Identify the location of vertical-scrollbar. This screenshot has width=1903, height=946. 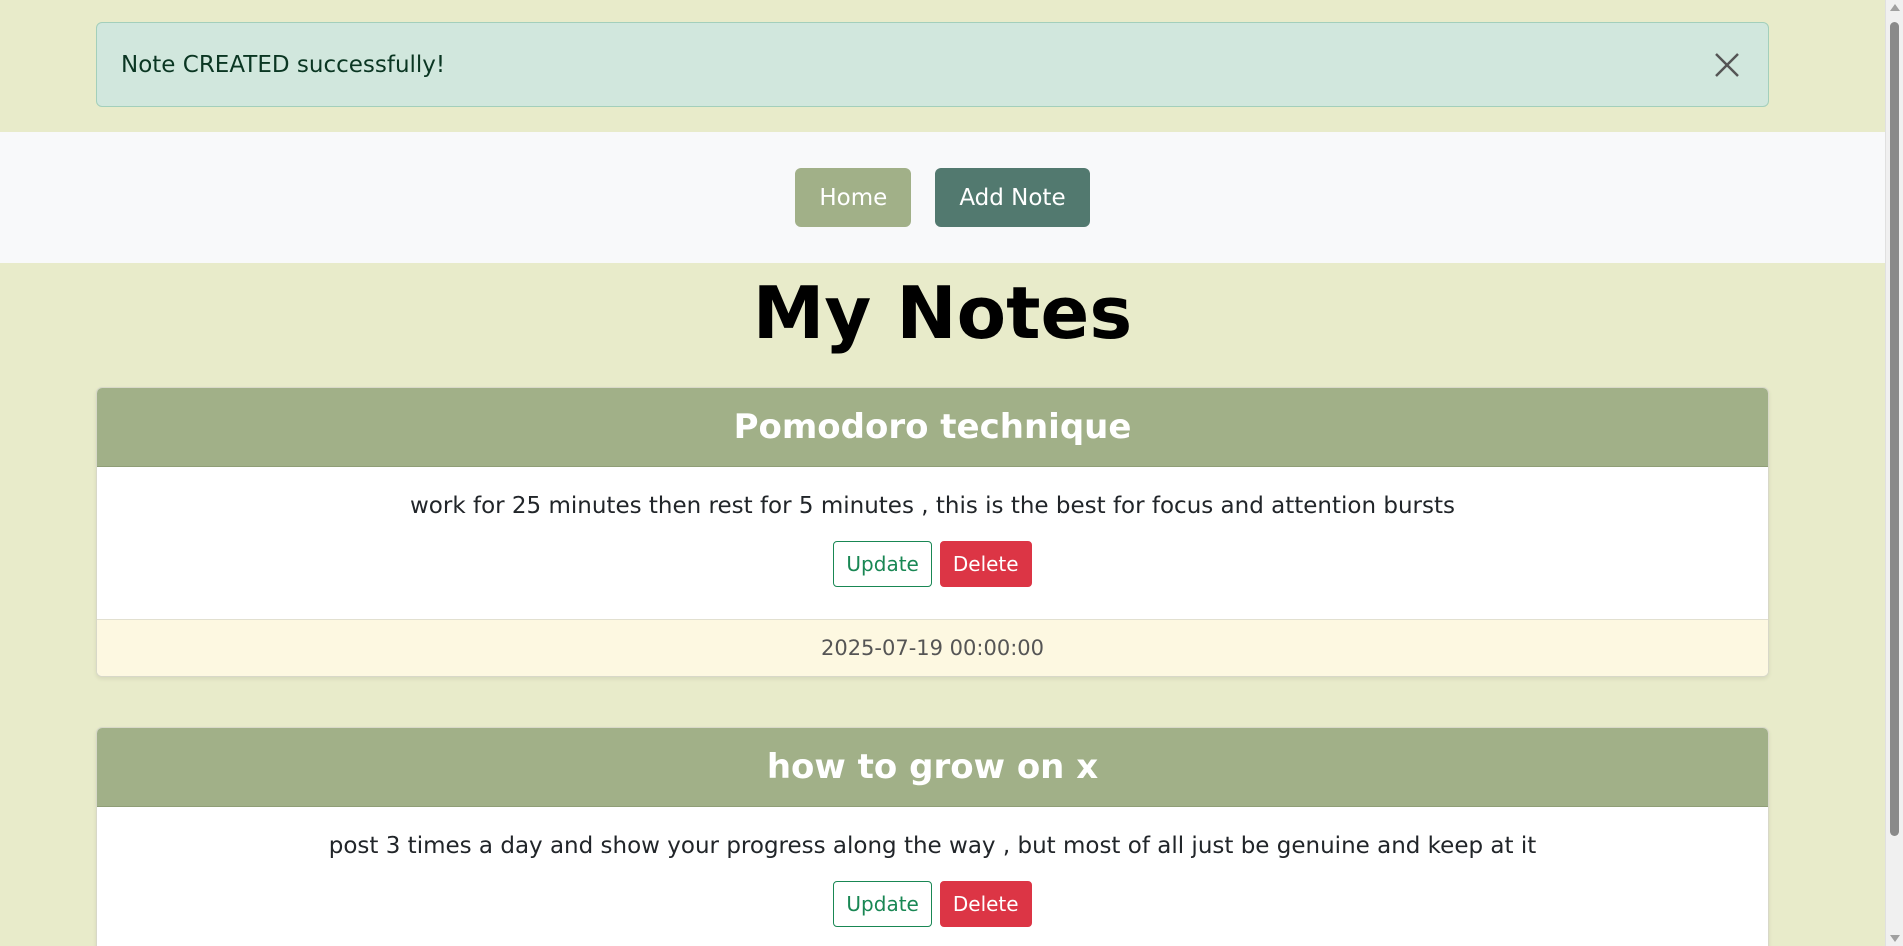
(1894, 473).